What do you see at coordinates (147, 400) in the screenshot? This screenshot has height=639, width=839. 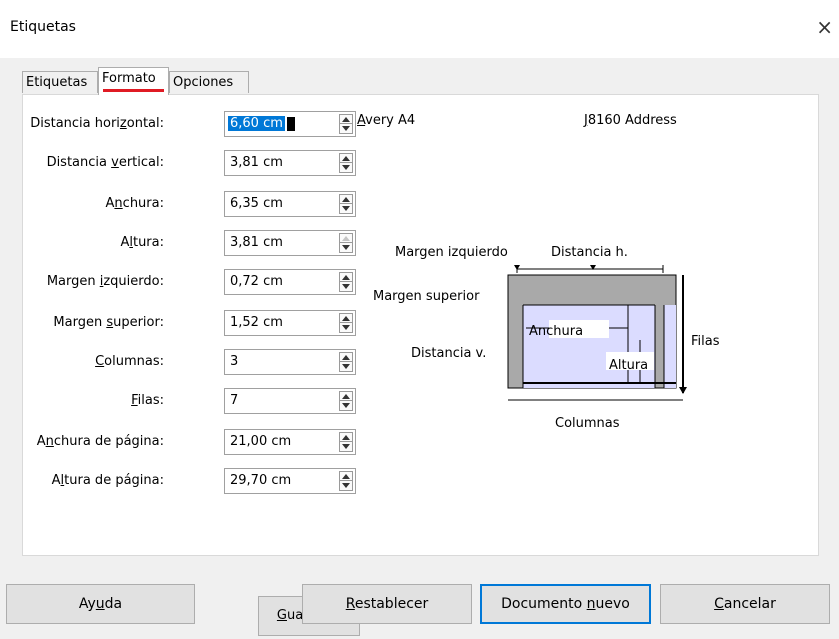 I see `field-label-filas: Filas:` at bounding box center [147, 400].